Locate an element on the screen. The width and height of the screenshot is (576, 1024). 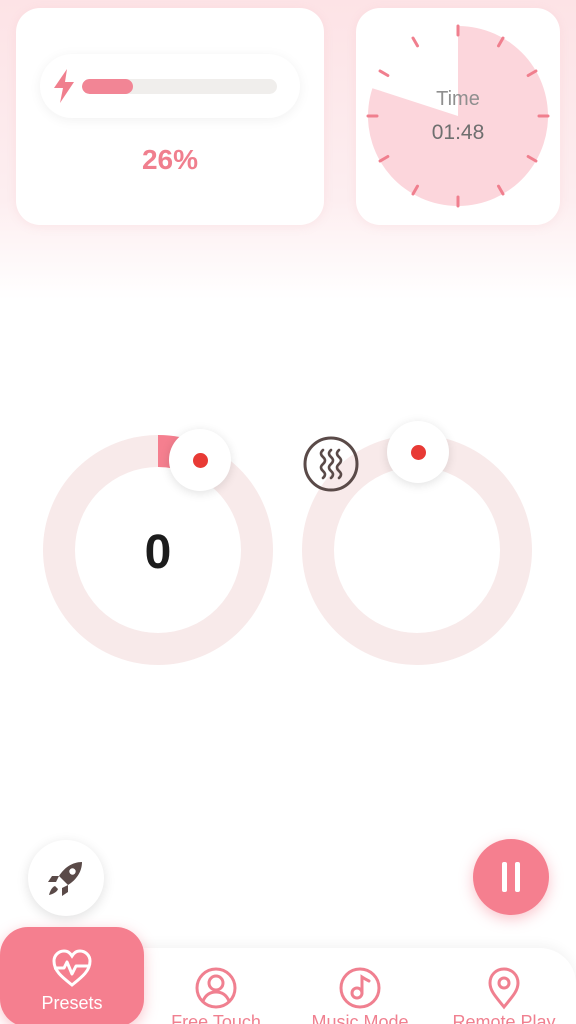
rocket-icon is located at coordinates (65, 879).